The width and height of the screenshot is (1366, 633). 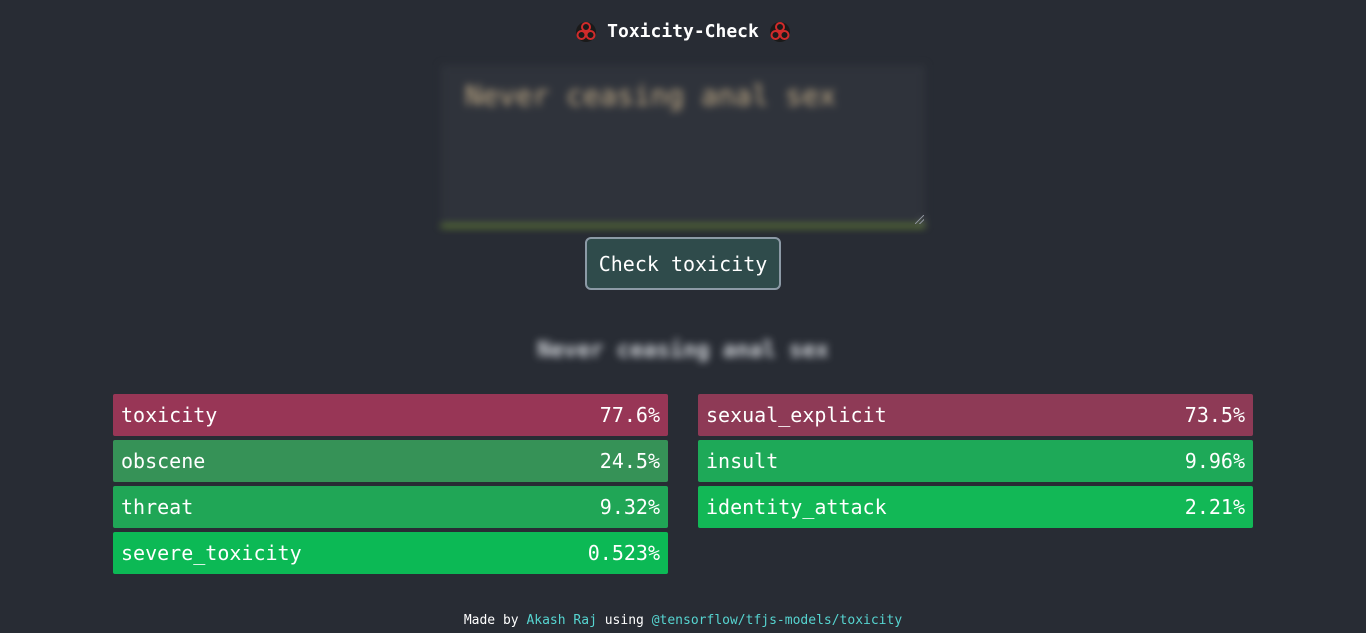 What do you see at coordinates (777, 620) in the screenshot?
I see `library-link: @tensorflow/tfjs-models/toxicity` at bounding box center [777, 620].